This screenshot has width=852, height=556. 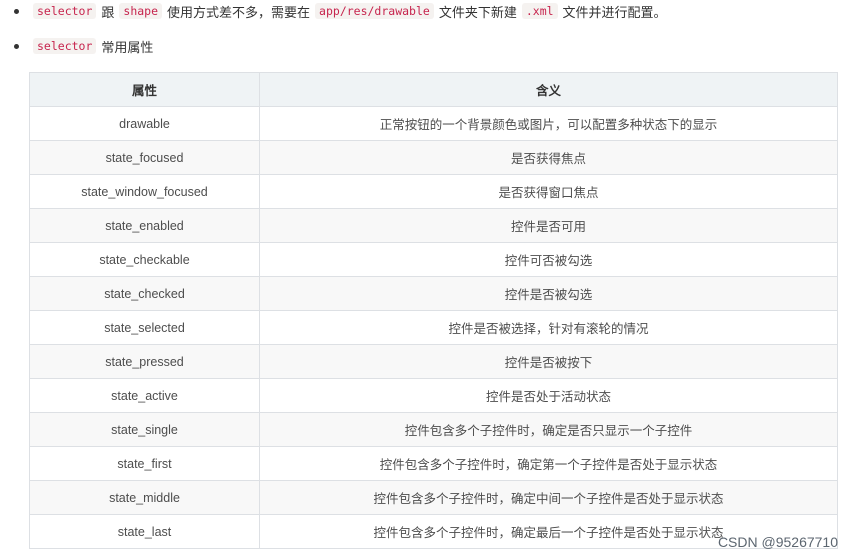 I want to click on attribute-cell: state_checkable, so click(x=144, y=259).